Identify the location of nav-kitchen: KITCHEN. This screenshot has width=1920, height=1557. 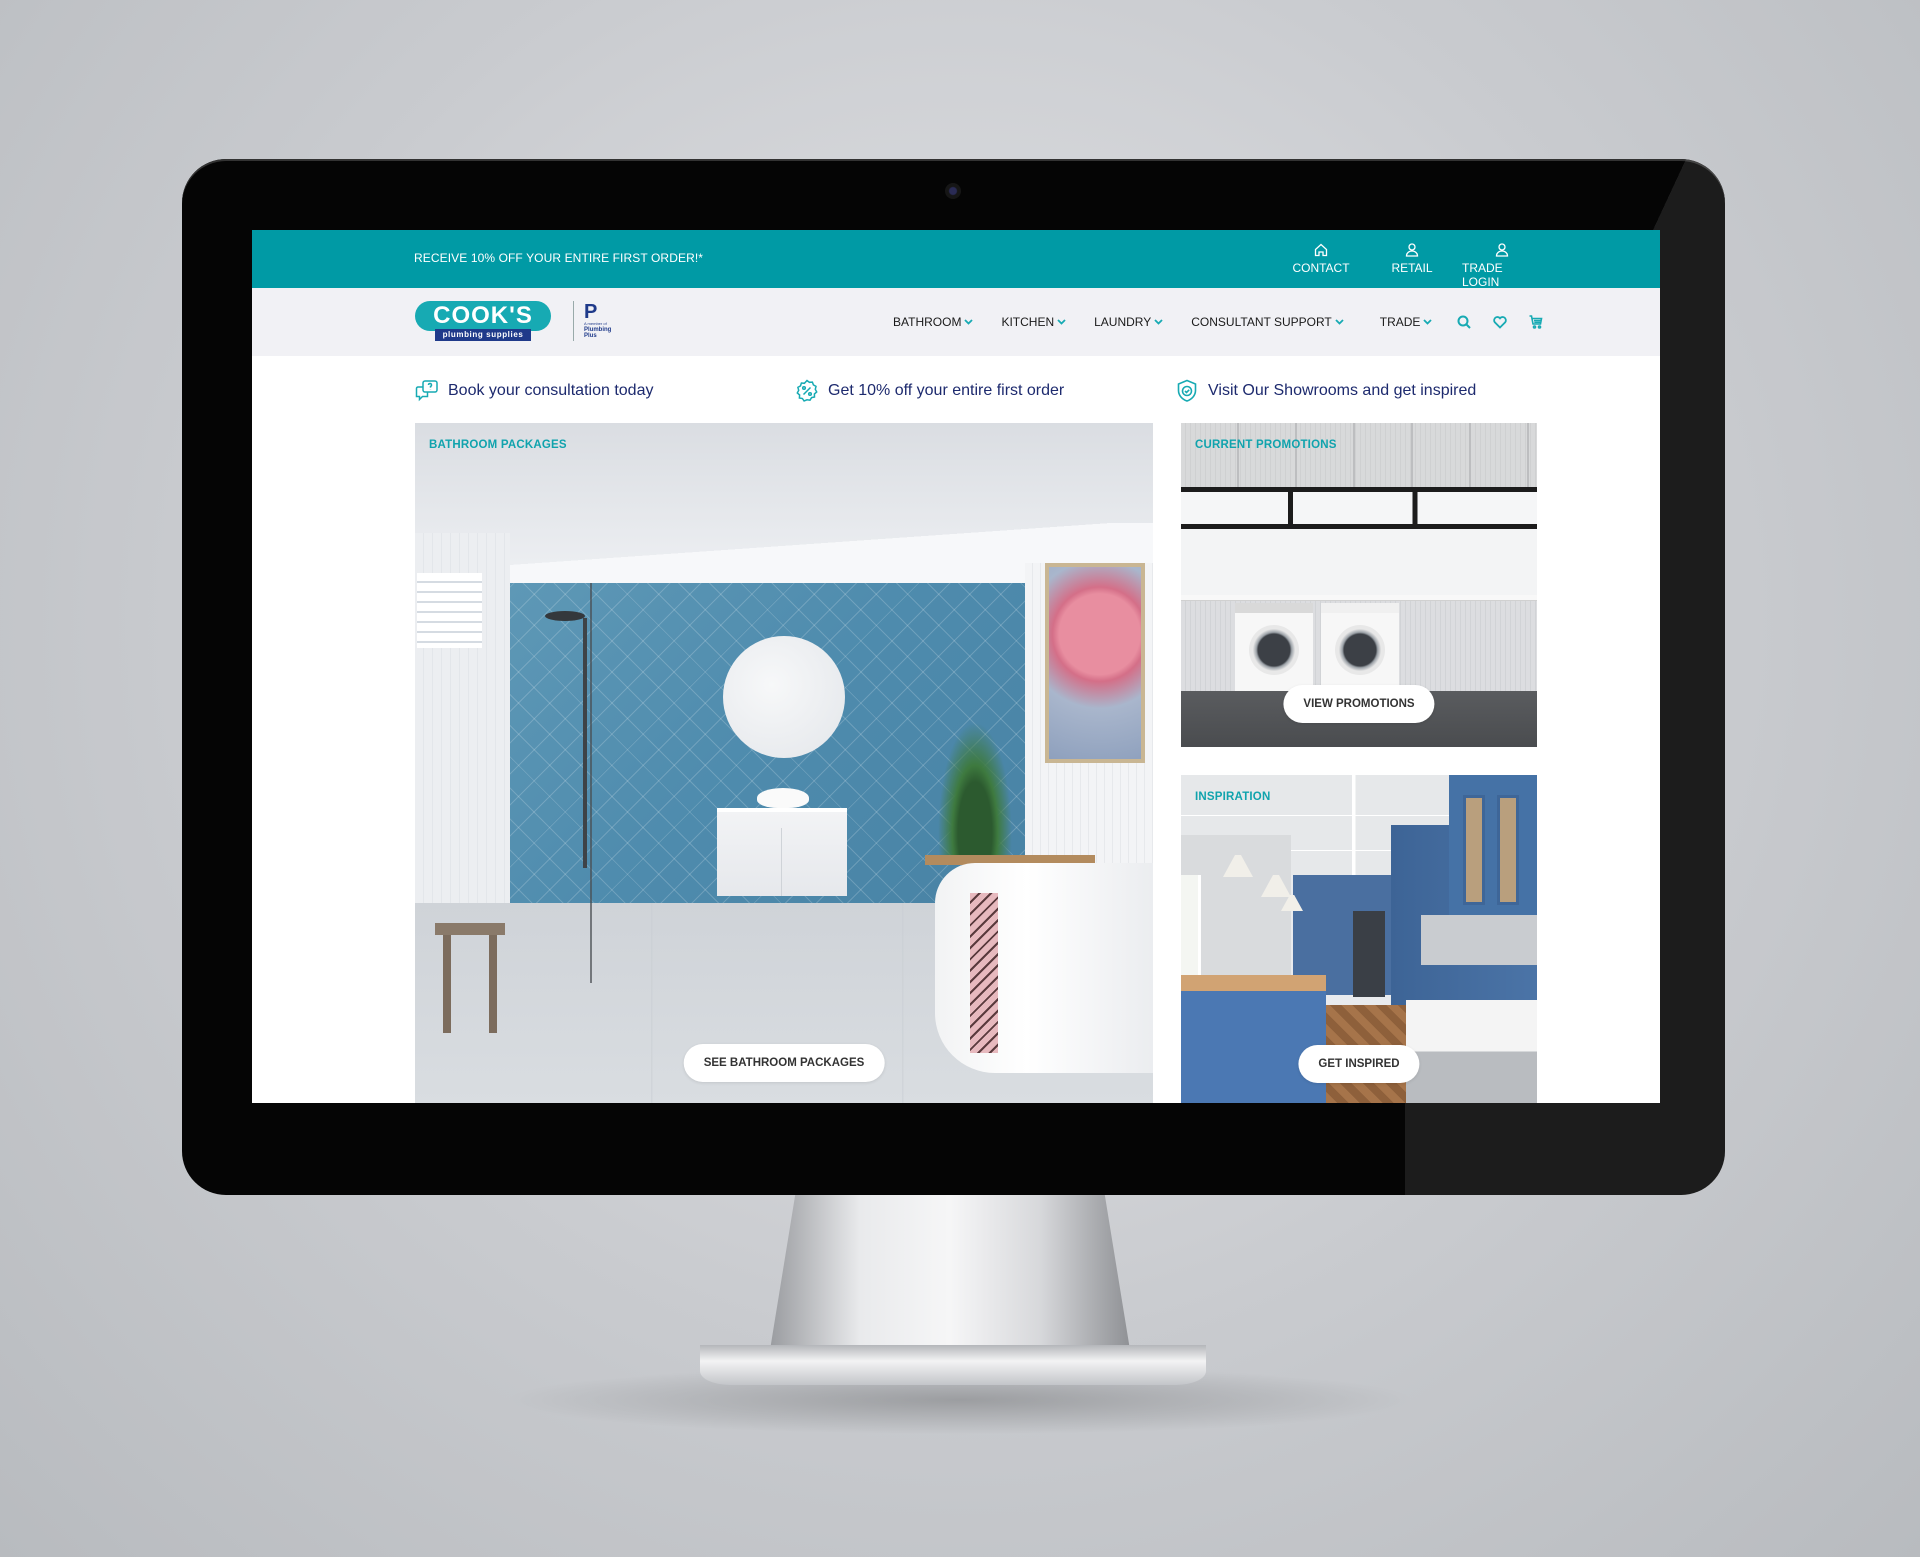
(1033, 322).